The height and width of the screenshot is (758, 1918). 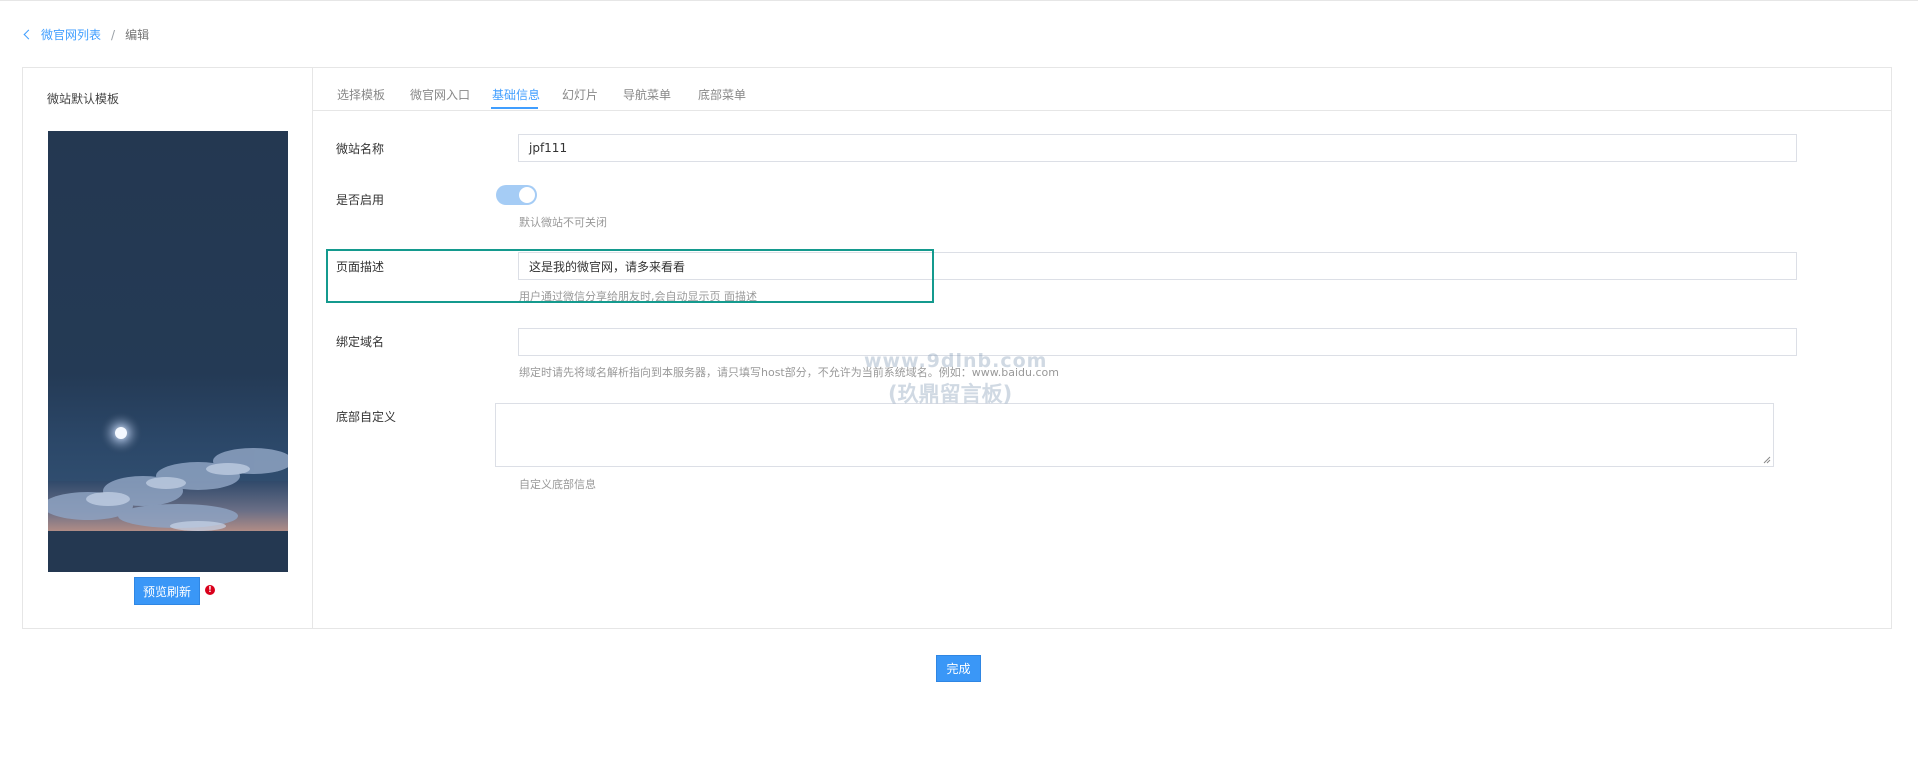 I want to click on tab-entry: 微官网入口, so click(x=440, y=94).